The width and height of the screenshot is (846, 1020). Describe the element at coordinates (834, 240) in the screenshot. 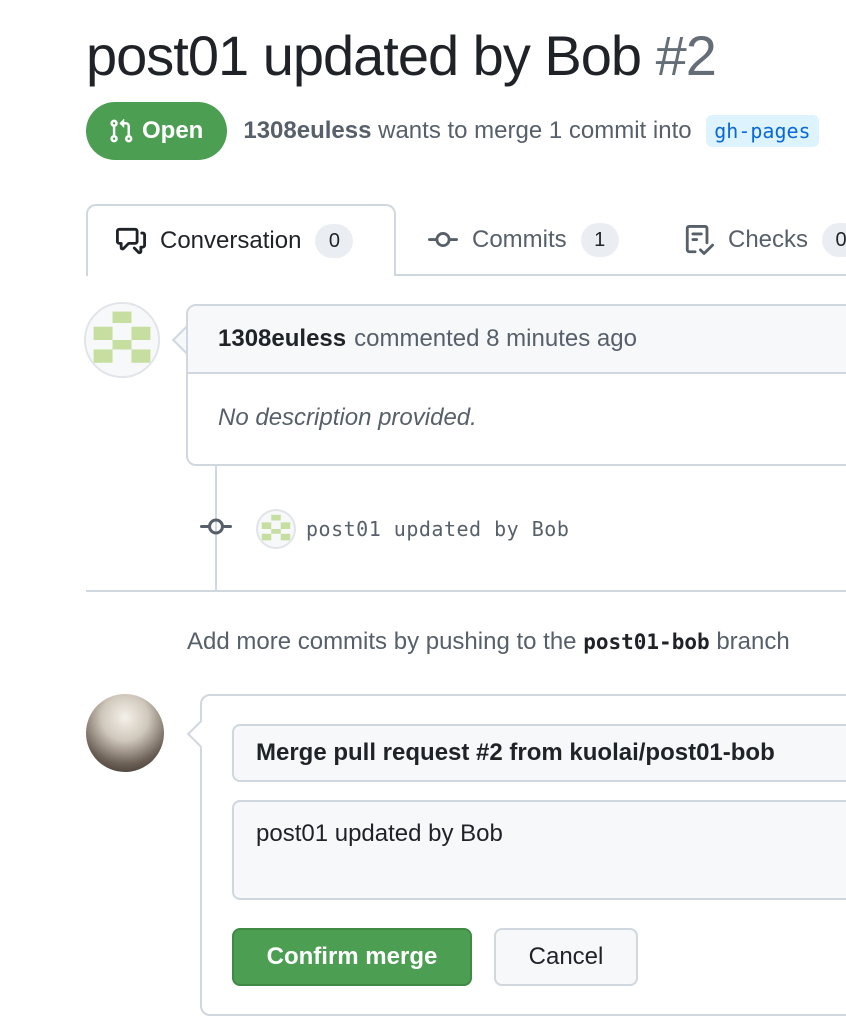

I see `tab-checks-count: 0` at that location.